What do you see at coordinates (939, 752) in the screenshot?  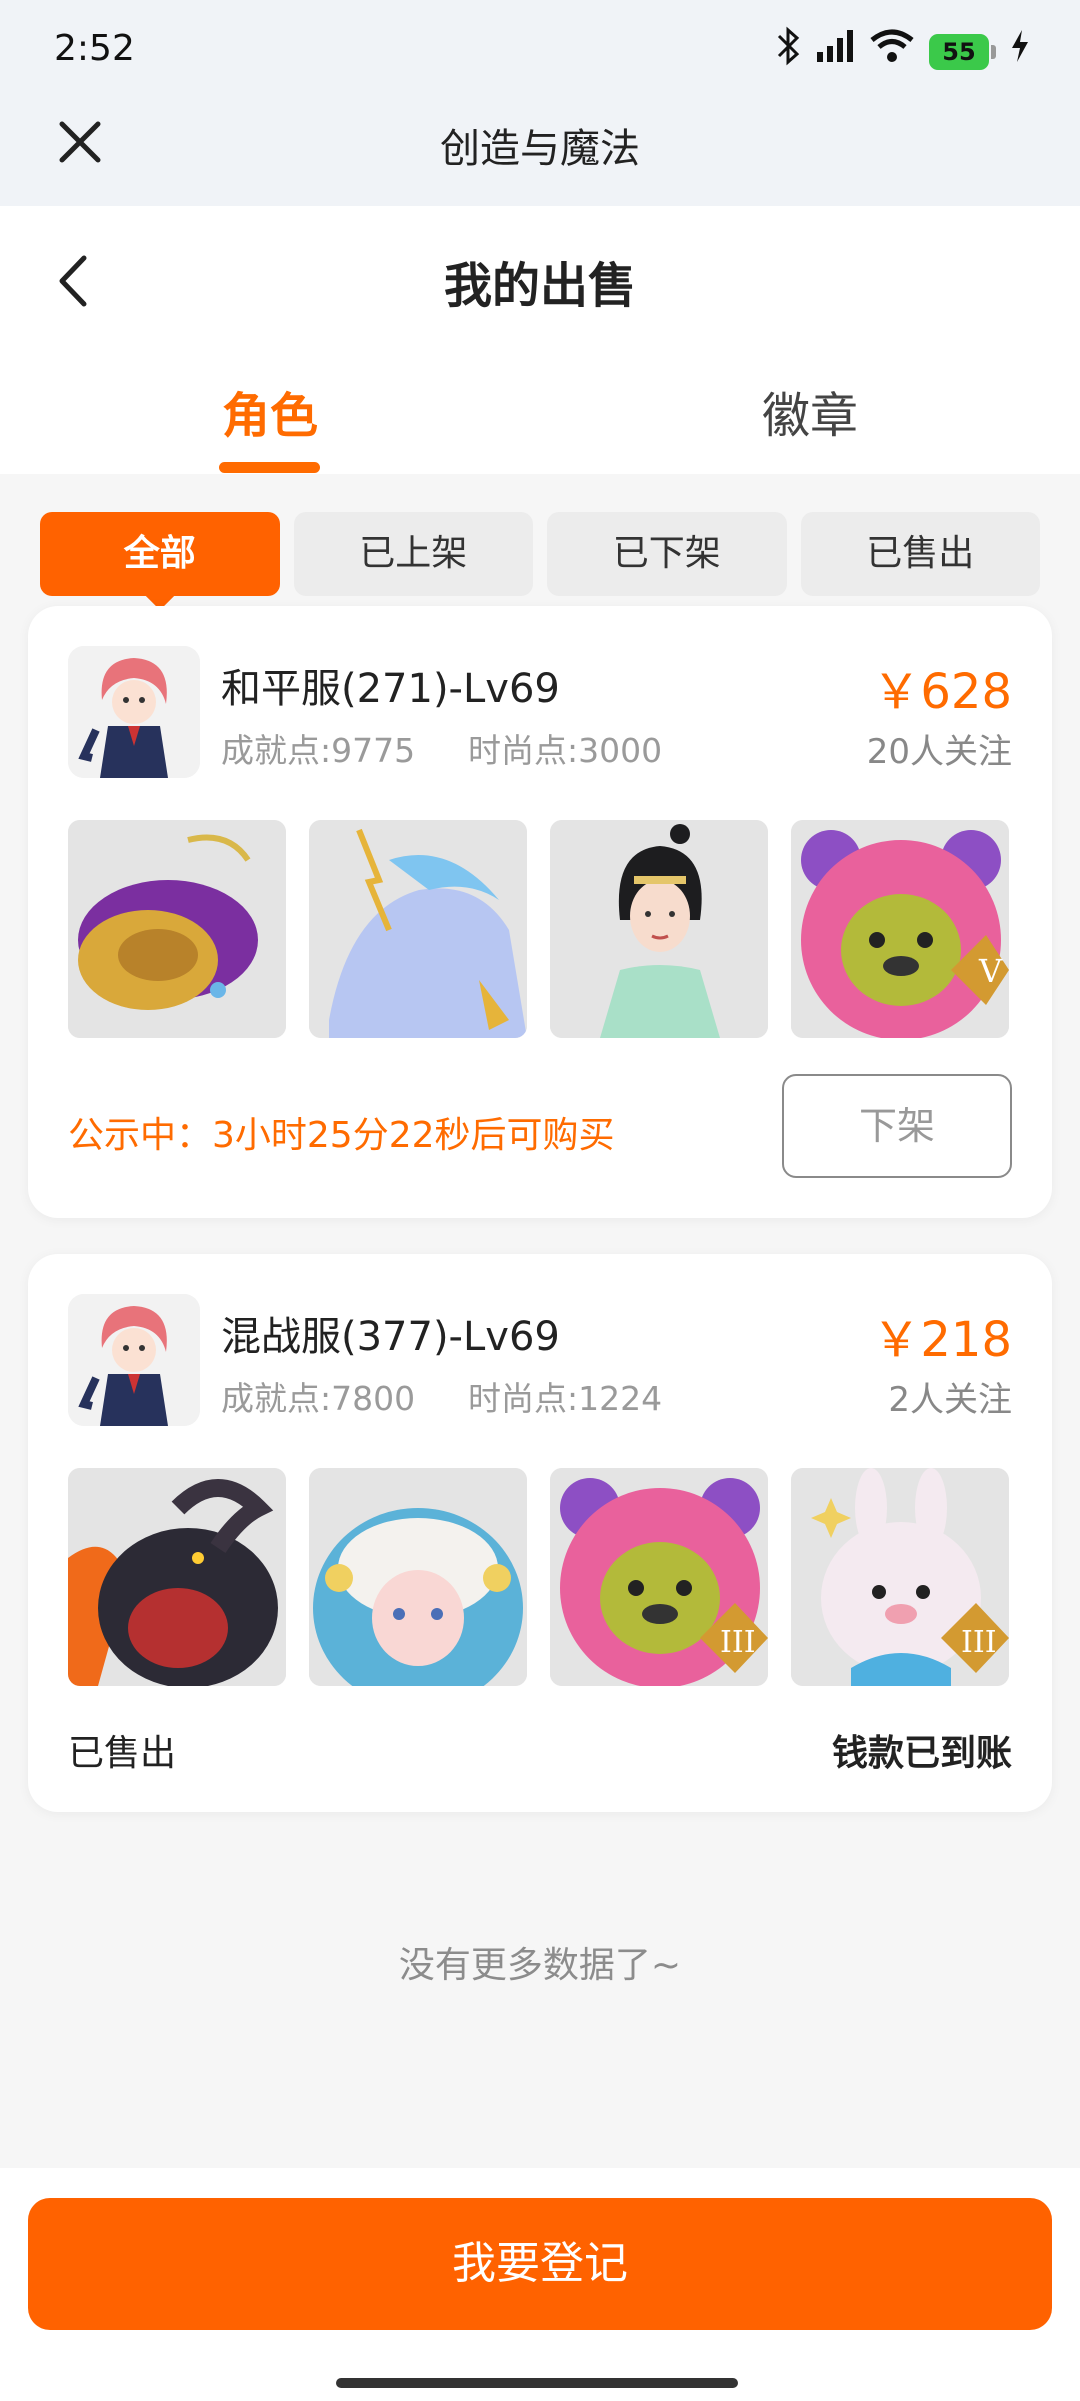 I see `watcher-count: 20人关注` at bounding box center [939, 752].